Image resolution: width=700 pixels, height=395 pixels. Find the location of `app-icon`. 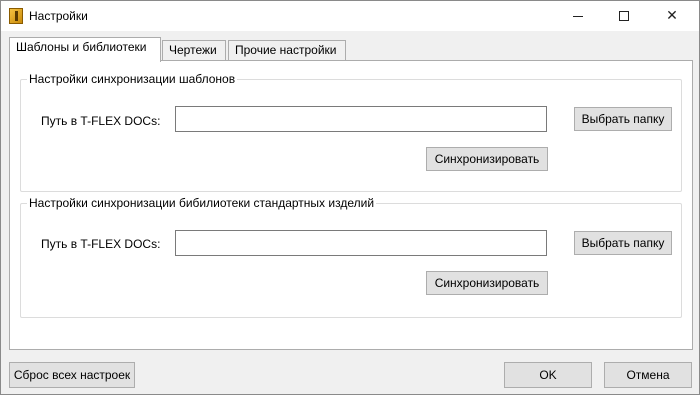

app-icon is located at coordinates (16, 16).